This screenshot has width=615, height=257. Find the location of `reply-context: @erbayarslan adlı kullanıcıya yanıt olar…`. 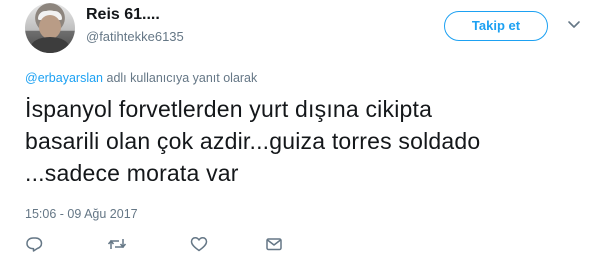

reply-context: @erbayarslan adlı kullanıcıya yanıt olar… is located at coordinates (141, 78).